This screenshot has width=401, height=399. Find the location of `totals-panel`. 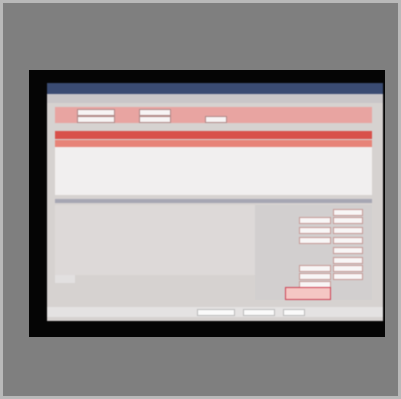

totals-panel is located at coordinates (313, 252).